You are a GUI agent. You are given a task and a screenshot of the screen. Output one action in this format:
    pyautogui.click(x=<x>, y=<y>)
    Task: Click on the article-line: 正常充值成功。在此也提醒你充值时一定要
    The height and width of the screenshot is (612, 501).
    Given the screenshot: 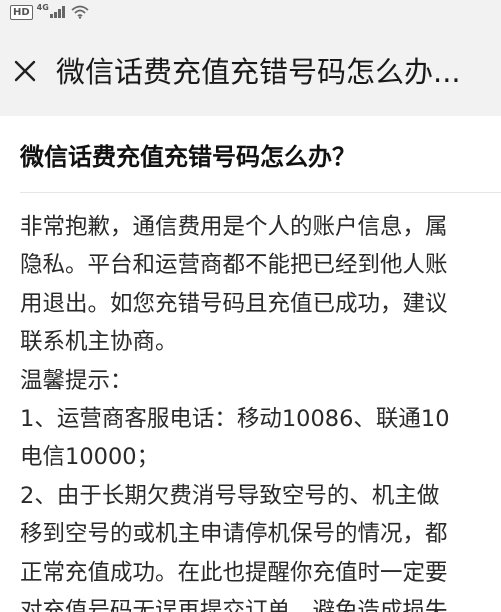 What is the action you would take?
    pyautogui.click(x=234, y=572)
    